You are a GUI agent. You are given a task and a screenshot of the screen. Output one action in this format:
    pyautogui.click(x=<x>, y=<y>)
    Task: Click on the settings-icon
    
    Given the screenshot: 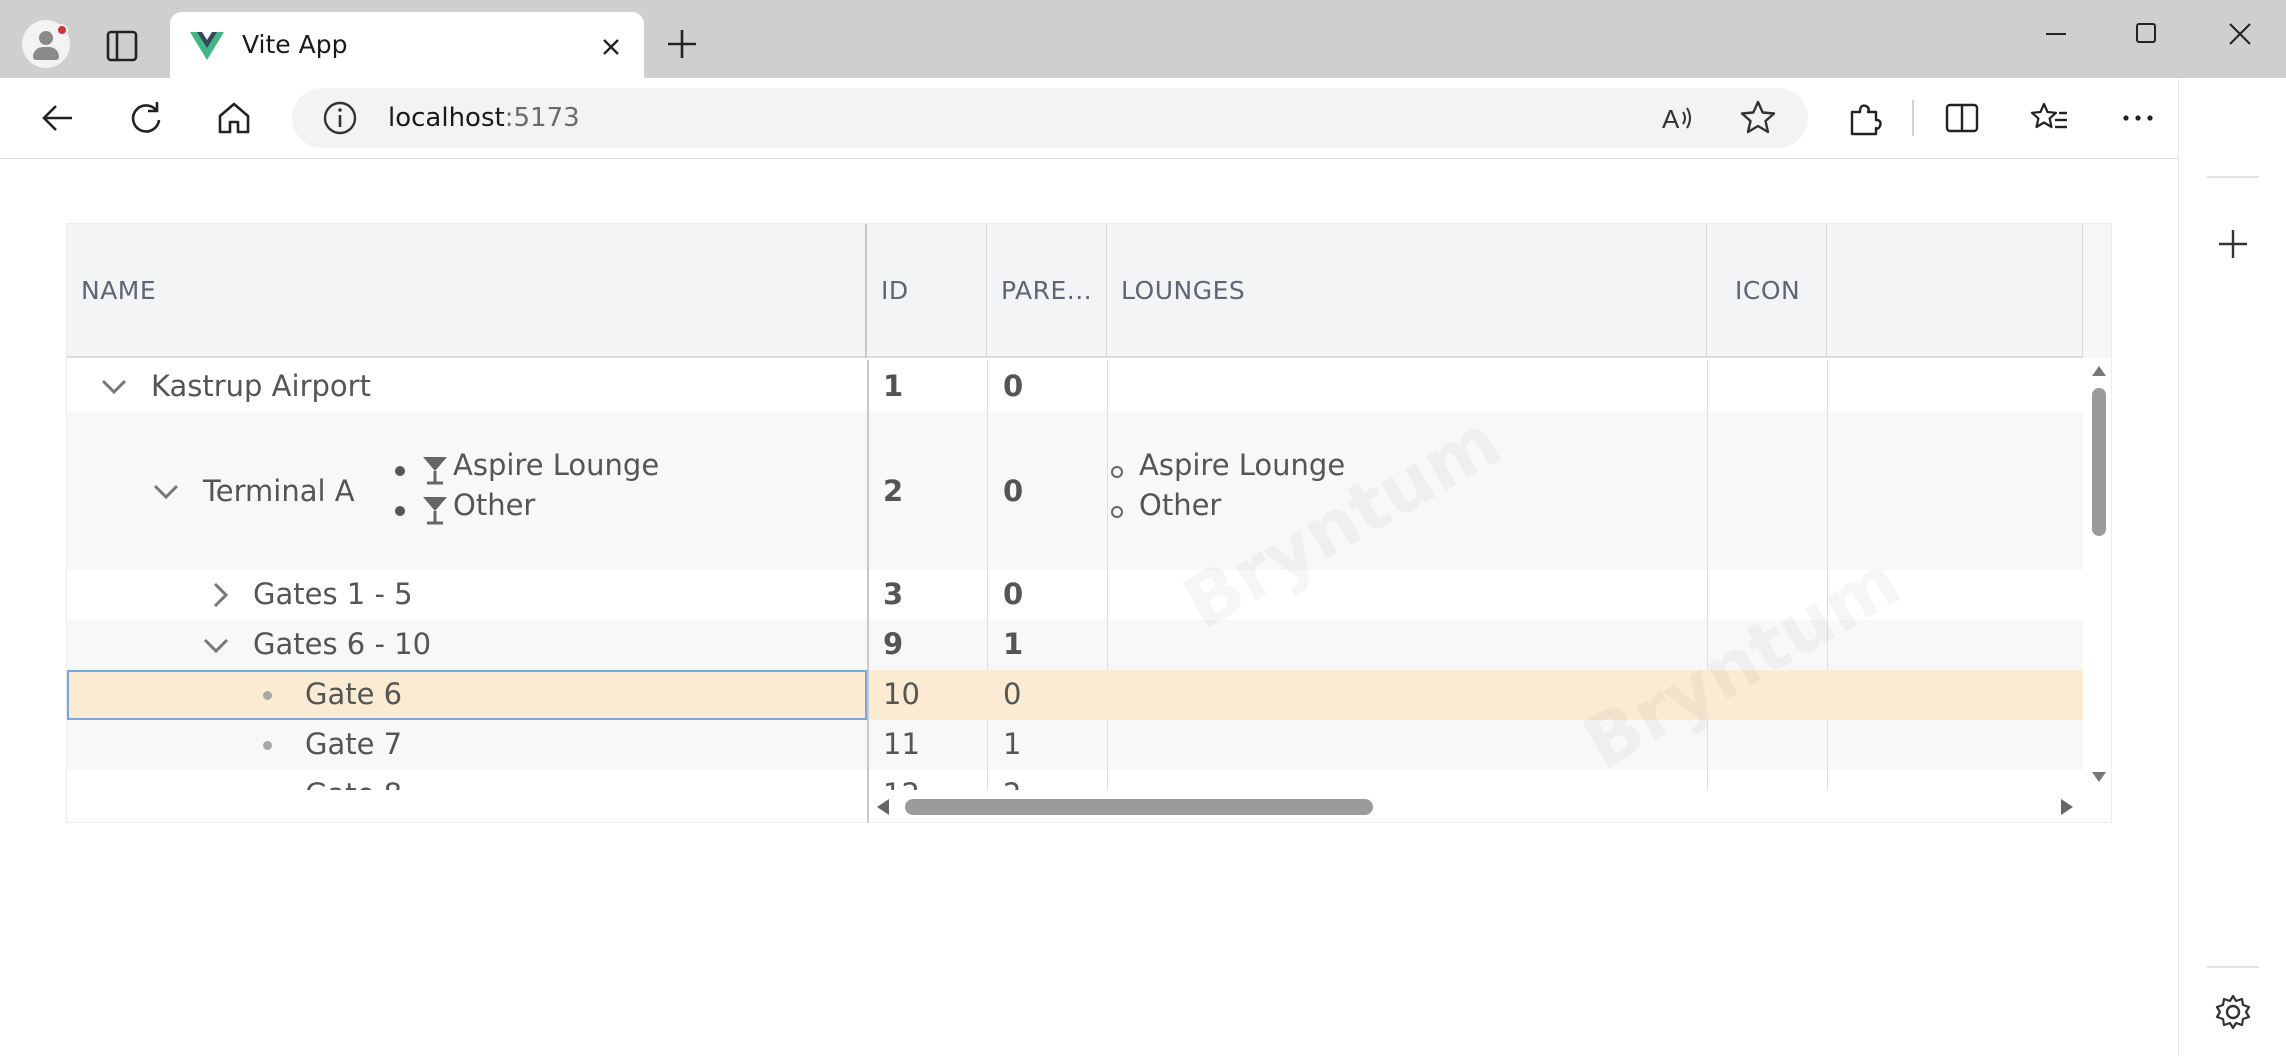 What is the action you would take?
    pyautogui.click(x=2233, y=1012)
    